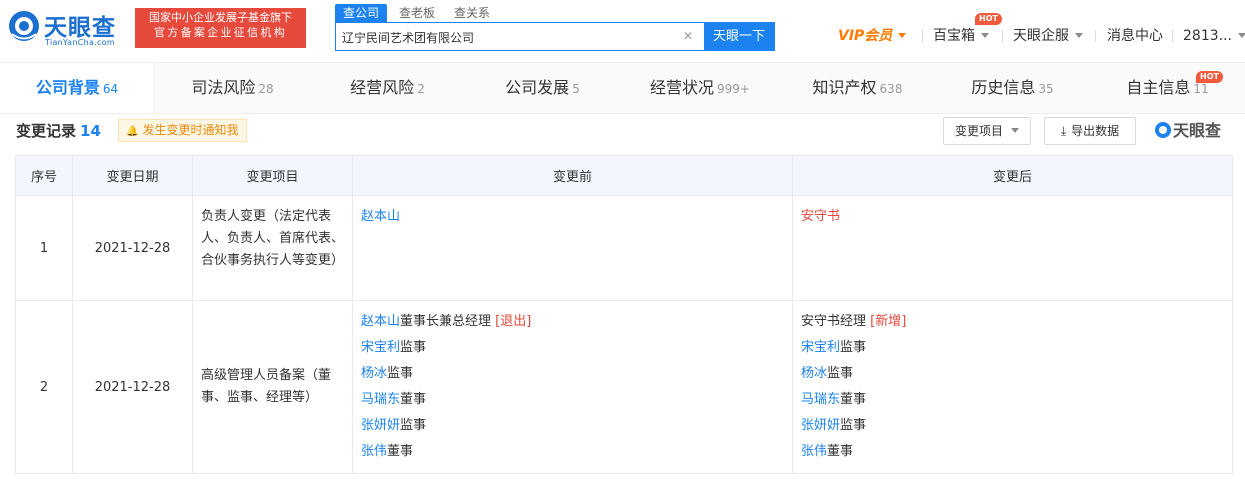 The image size is (1245, 479). Describe the element at coordinates (888, 321) in the screenshot. I see `change-tag: [新增]` at that location.